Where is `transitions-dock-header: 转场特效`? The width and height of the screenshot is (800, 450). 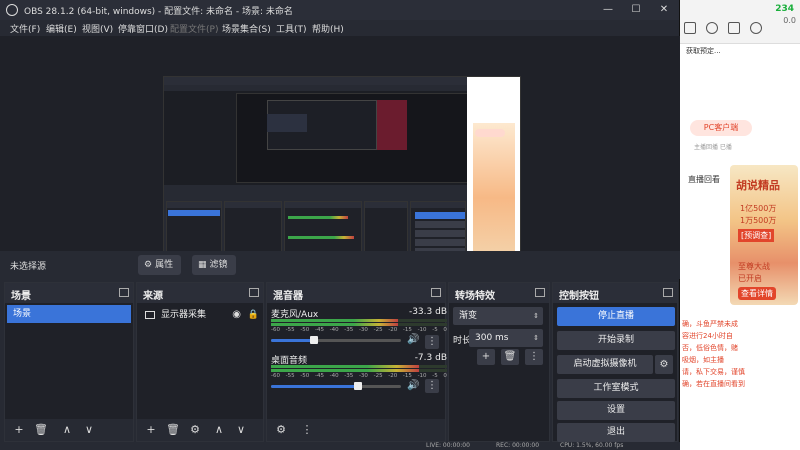
transitions-dock-header: 转场特效 is located at coordinates (499, 293).